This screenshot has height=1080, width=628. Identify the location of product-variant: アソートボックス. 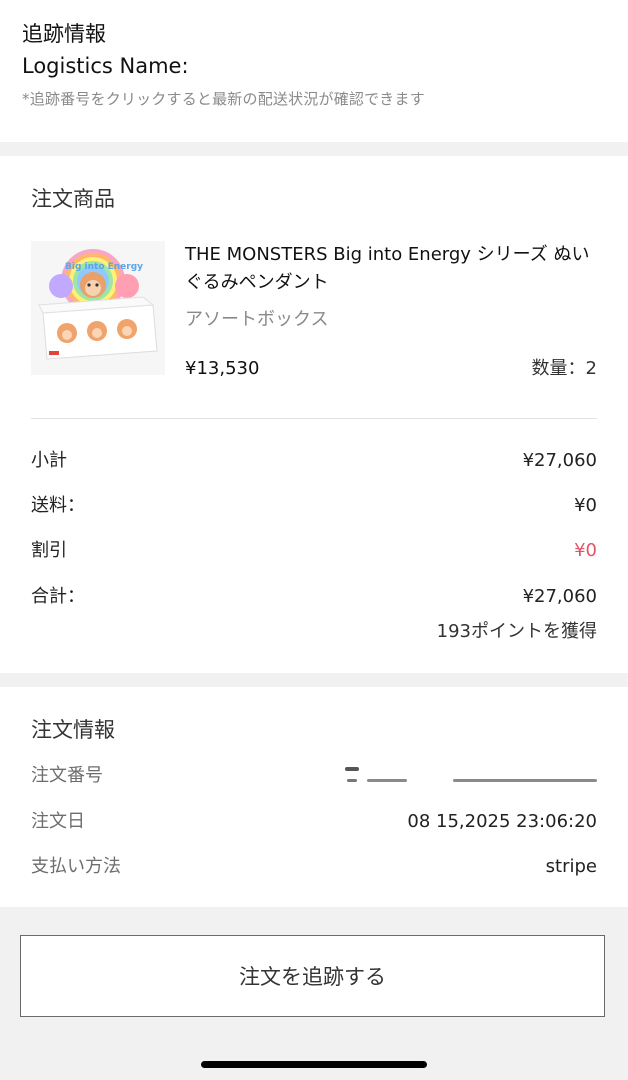
(257, 319).